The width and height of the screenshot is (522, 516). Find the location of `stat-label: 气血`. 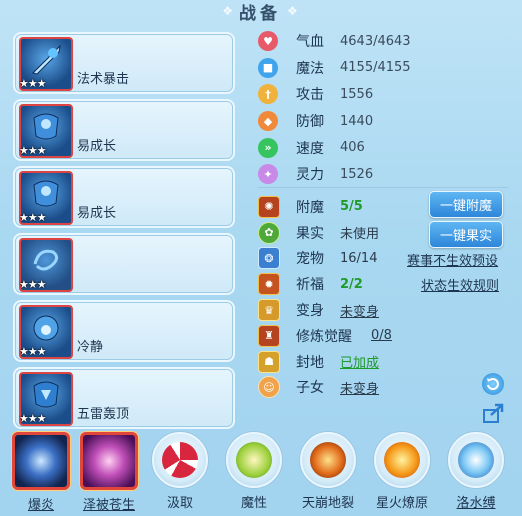

stat-label: 气血 is located at coordinates (310, 42).